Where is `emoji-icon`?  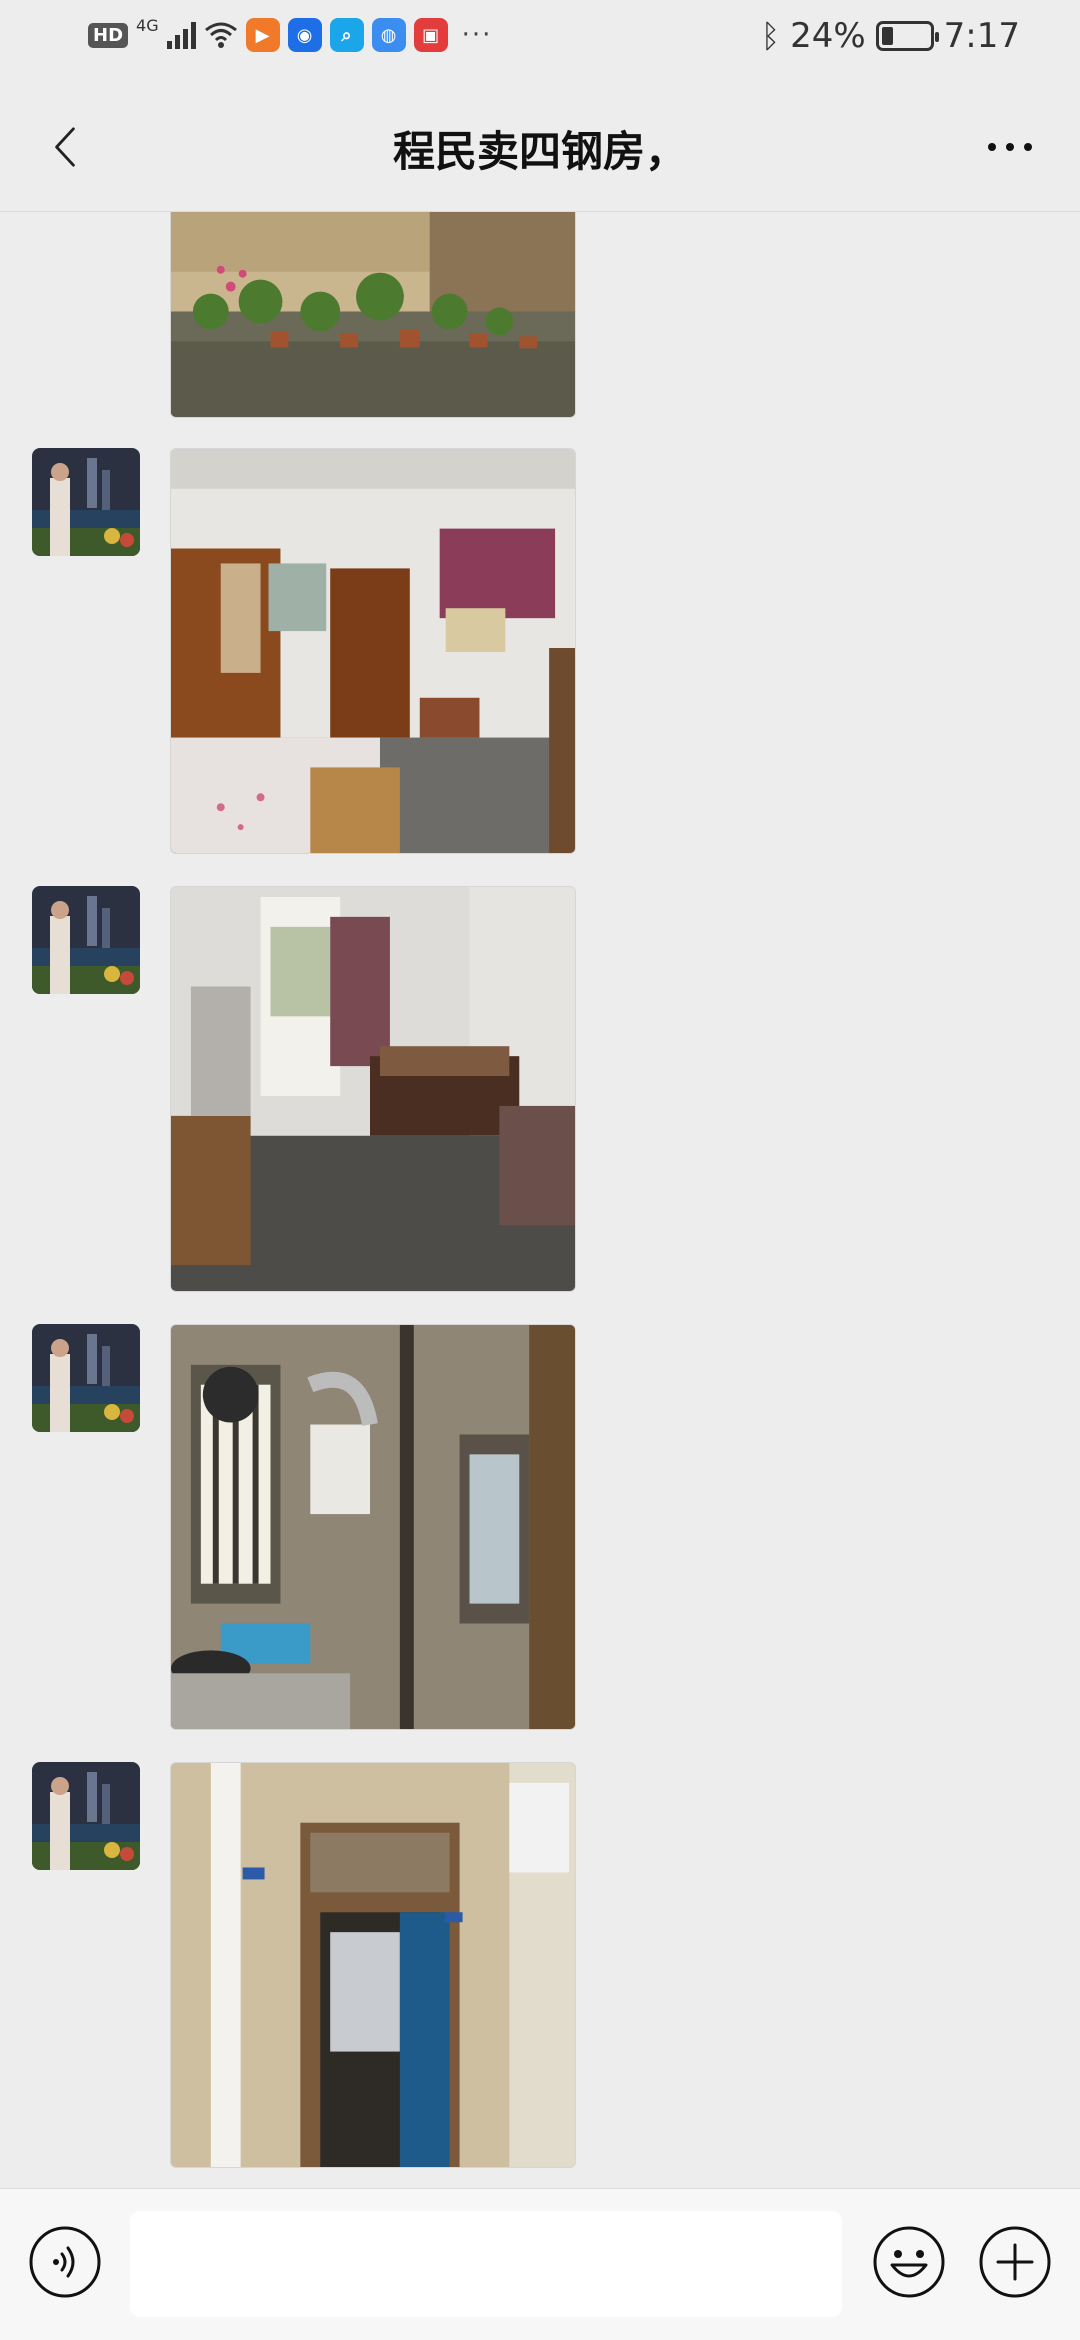
emoji-icon is located at coordinates (909, 2262).